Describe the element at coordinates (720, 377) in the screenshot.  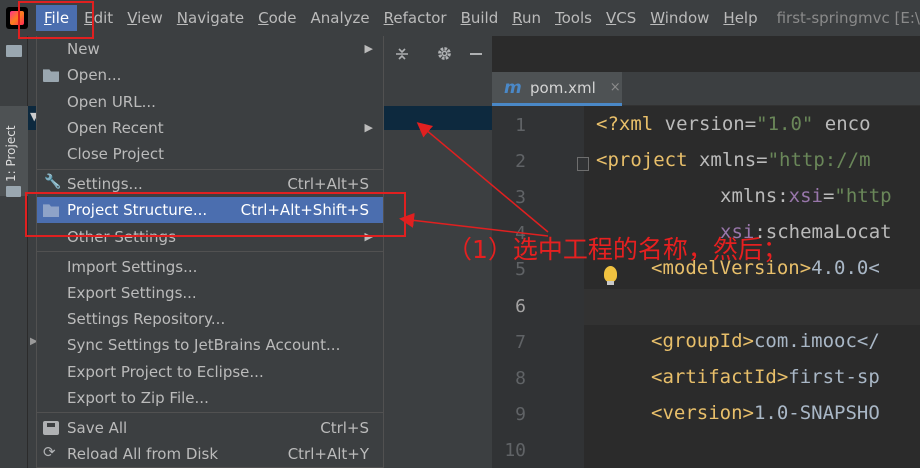
I see `code-token: <artifactId>` at that location.